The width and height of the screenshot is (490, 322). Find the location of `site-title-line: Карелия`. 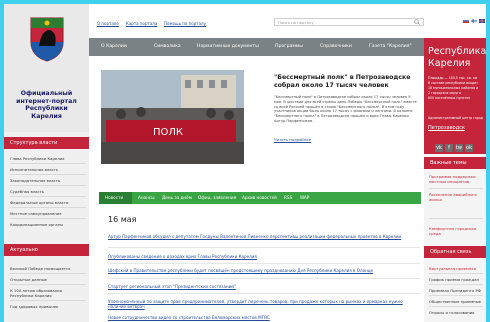

site-title-line: Карелия is located at coordinates (46, 116).